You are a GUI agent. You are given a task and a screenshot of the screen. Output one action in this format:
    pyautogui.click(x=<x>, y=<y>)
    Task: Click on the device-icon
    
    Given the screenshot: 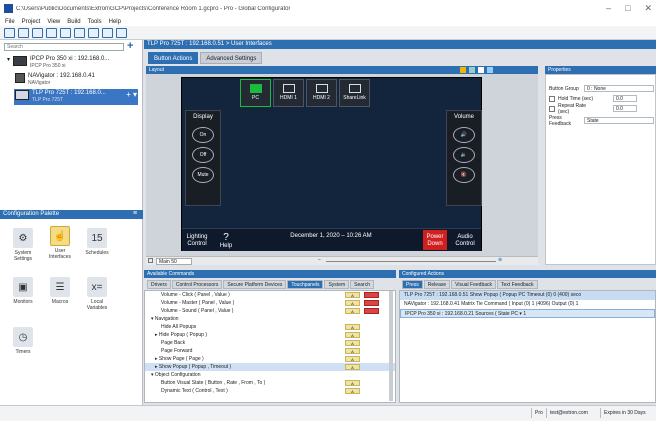 What is the action you would take?
    pyautogui.click(x=51, y=32)
    